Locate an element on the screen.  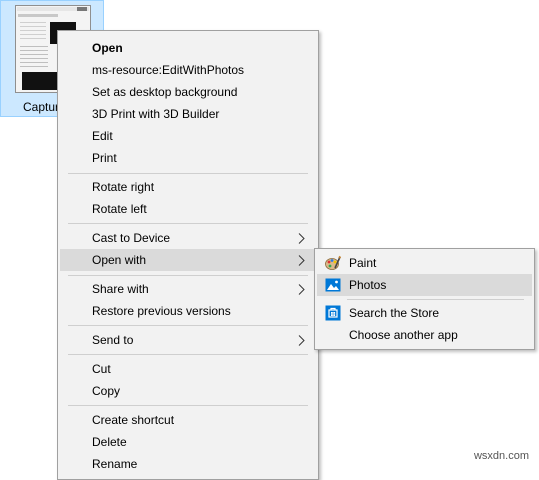
menu-item-open-with: Open with is located at coordinates (188, 260).